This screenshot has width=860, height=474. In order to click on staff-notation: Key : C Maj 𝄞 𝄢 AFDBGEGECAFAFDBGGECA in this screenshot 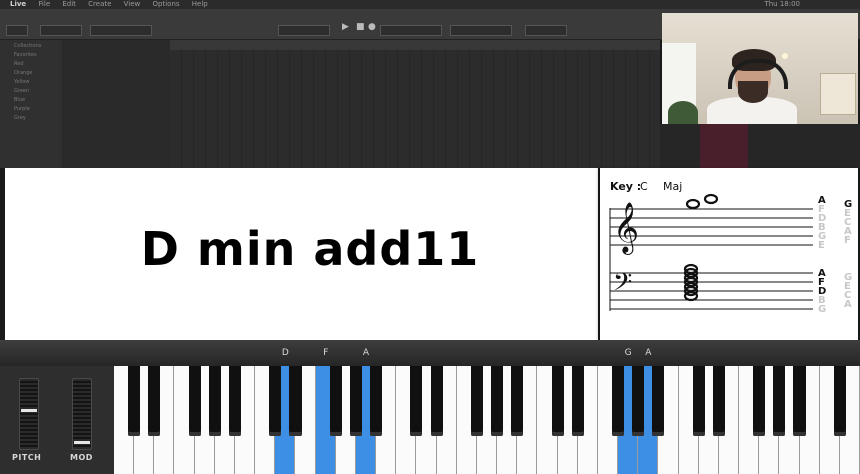, I will do `click(730, 247)`.